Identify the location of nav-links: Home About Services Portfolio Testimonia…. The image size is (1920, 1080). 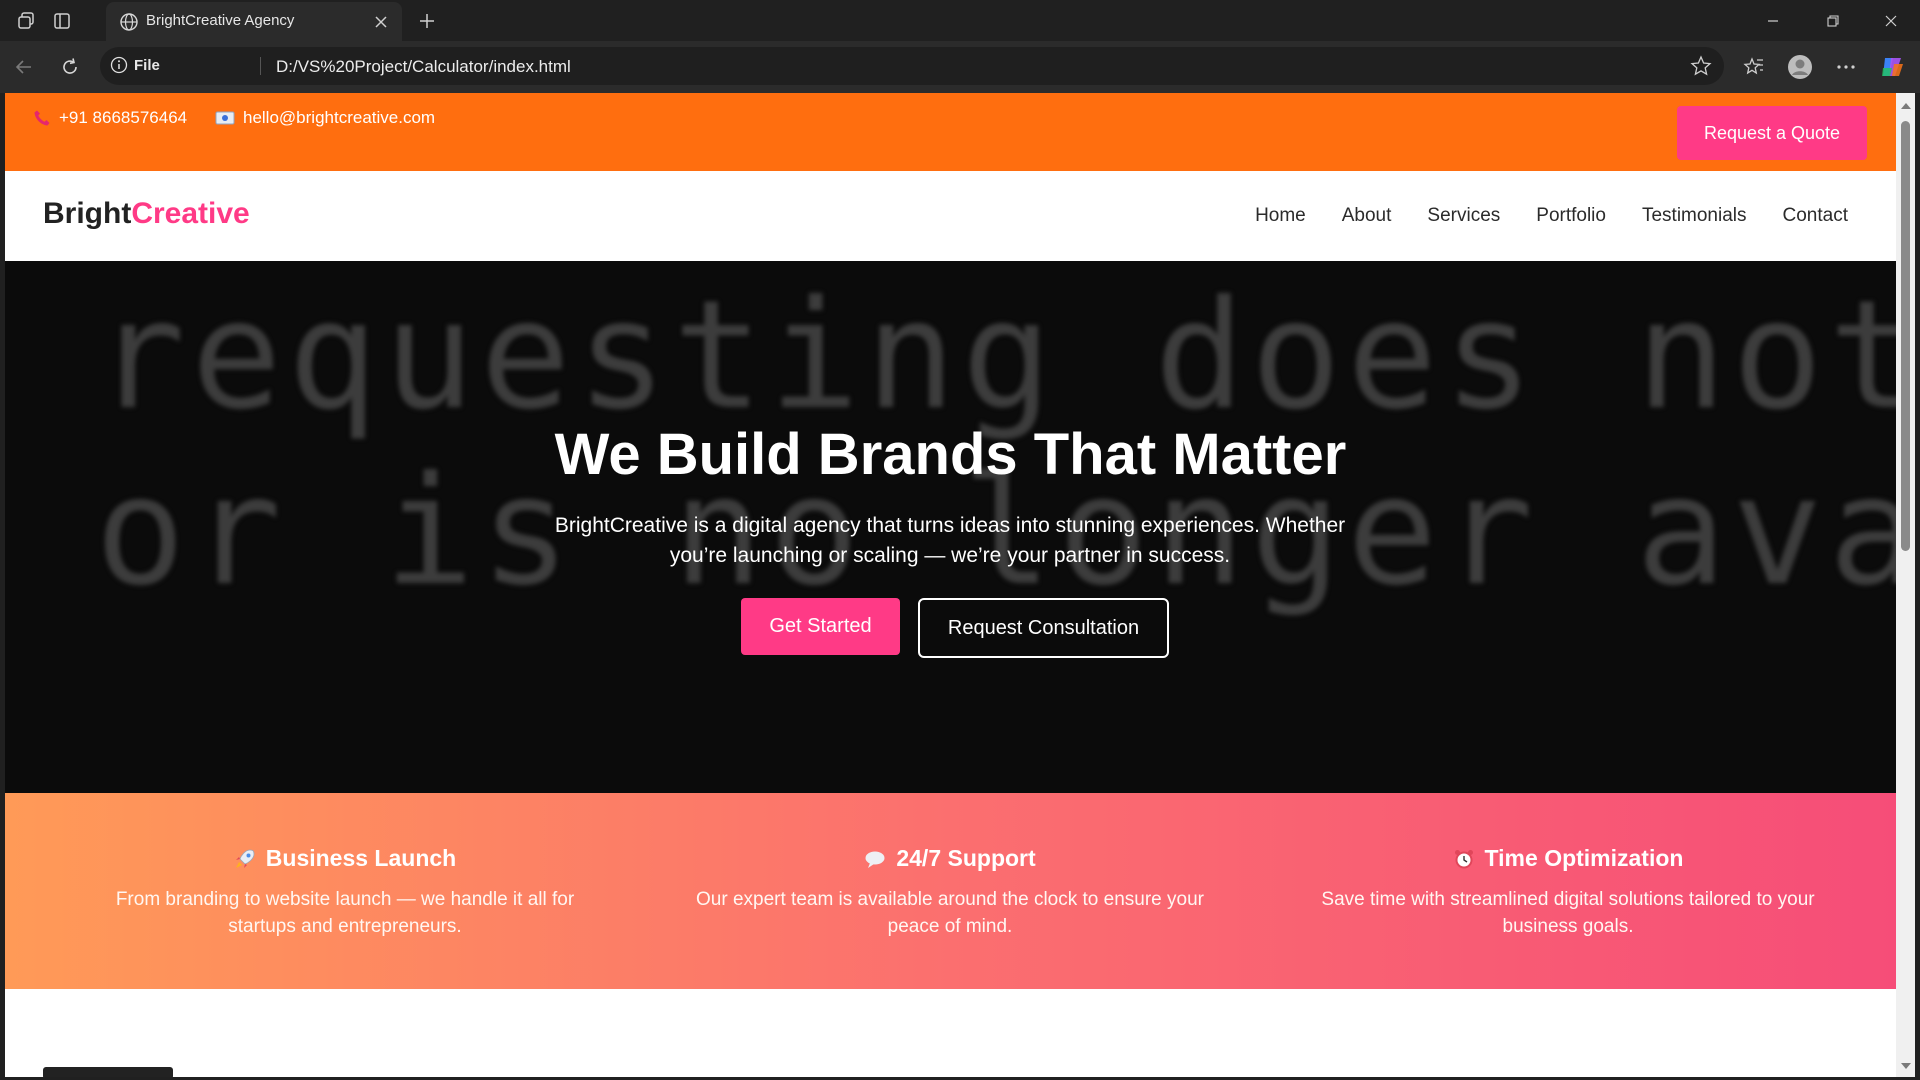
(1551, 216).